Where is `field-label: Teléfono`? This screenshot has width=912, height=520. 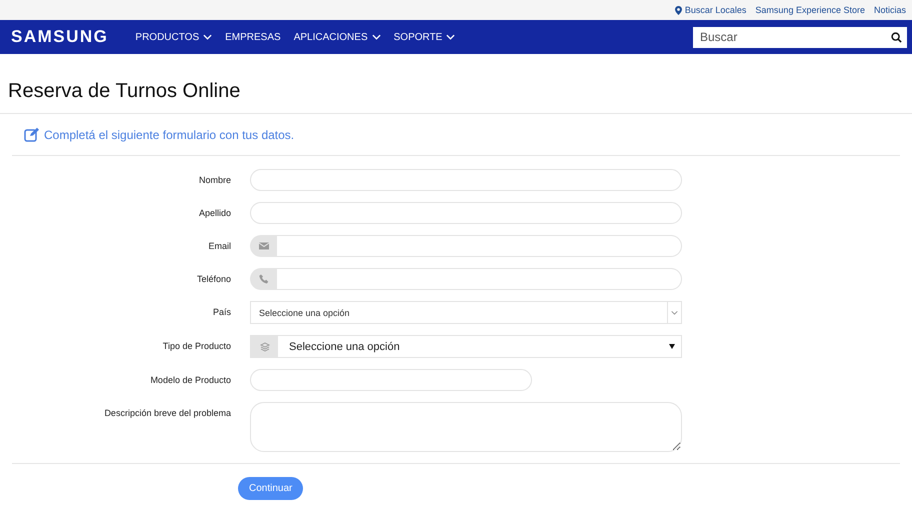
field-label: Teléfono is located at coordinates (213, 279).